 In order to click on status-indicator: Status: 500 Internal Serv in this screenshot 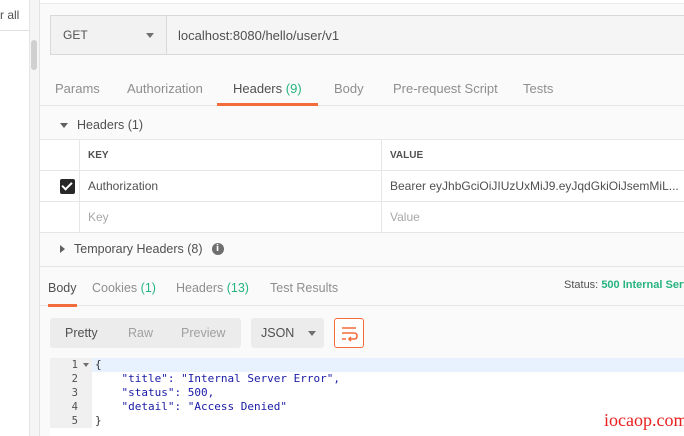, I will do `click(624, 285)`.